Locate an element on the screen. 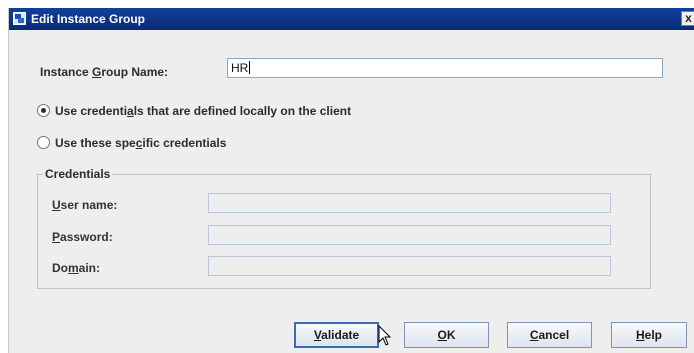  dialog-title: Edit Instance Group is located at coordinates (88, 19).